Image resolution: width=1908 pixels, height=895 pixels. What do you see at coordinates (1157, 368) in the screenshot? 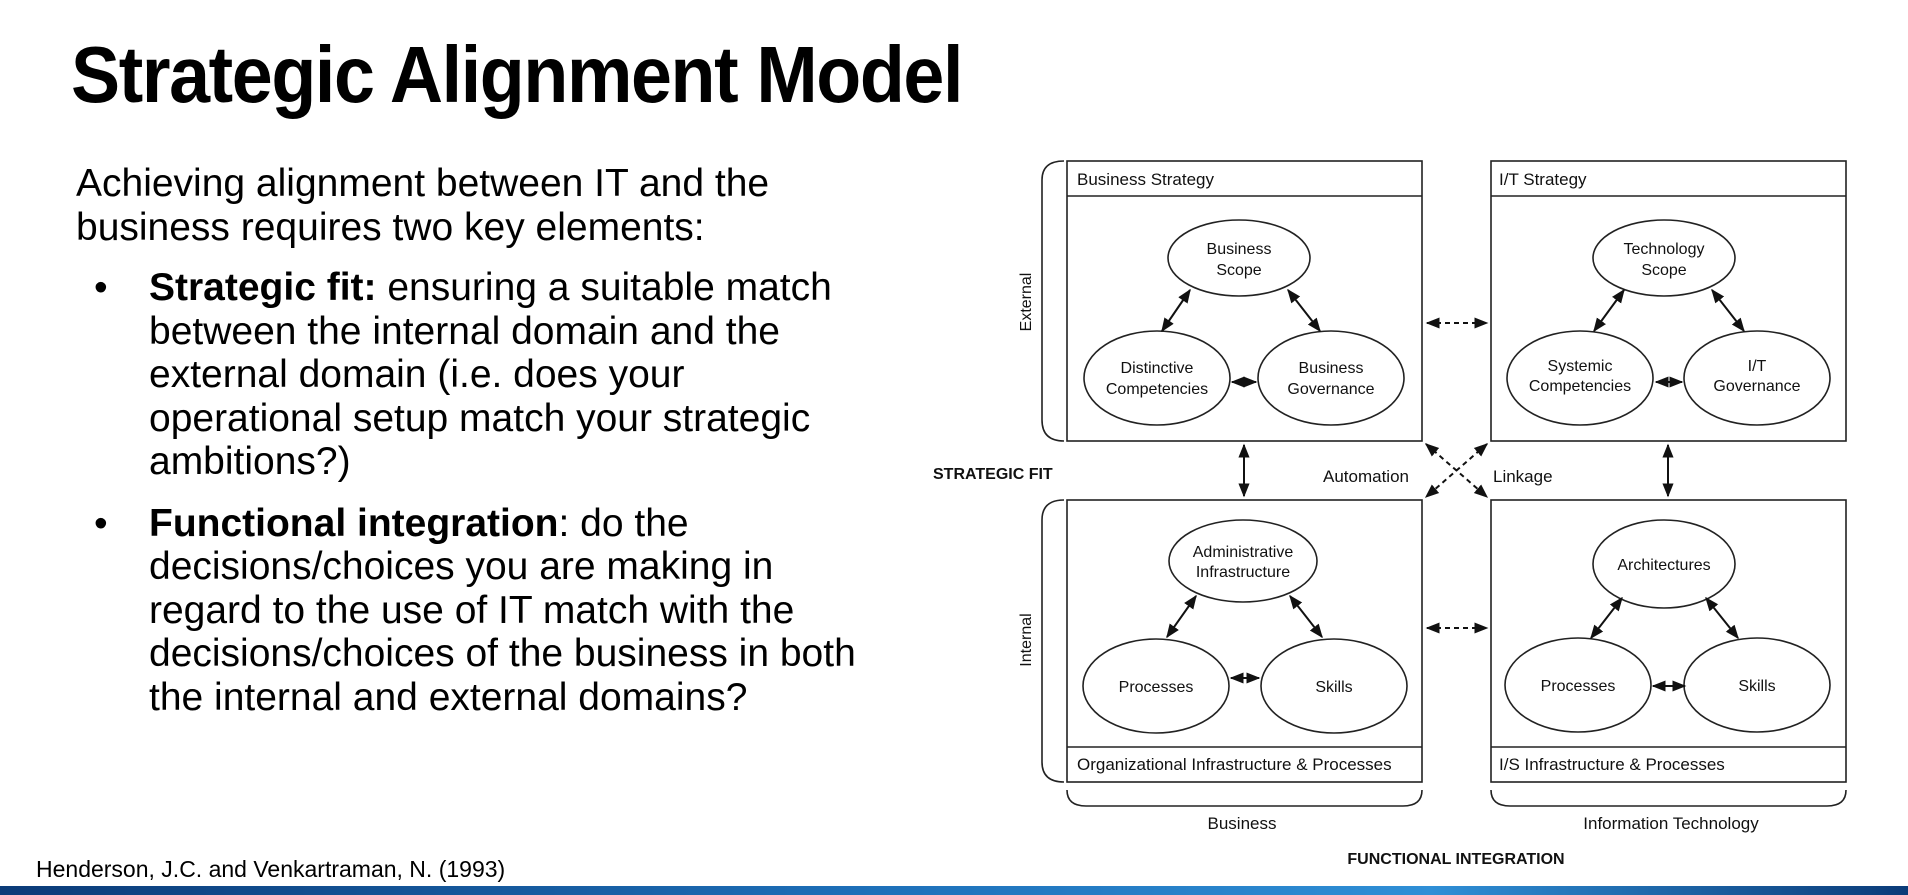
I see `node-label: Distinctive` at bounding box center [1157, 368].